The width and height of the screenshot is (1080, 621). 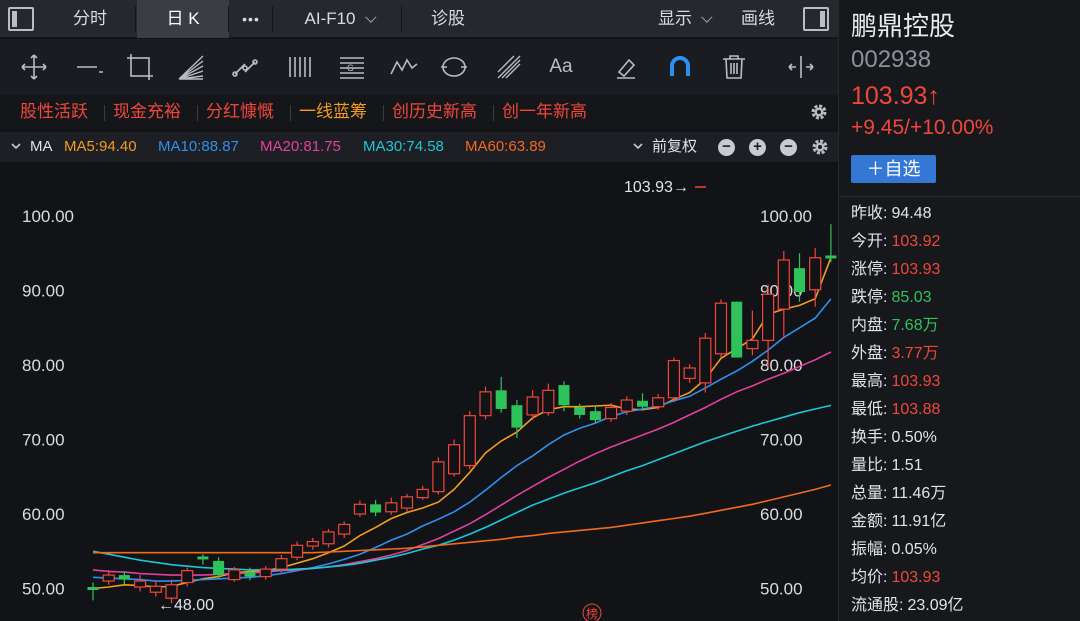 What do you see at coordinates (887, 466) in the screenshot?
I see `quote-stat-row: 量比: 1.51` at bounding box center [887, 466].